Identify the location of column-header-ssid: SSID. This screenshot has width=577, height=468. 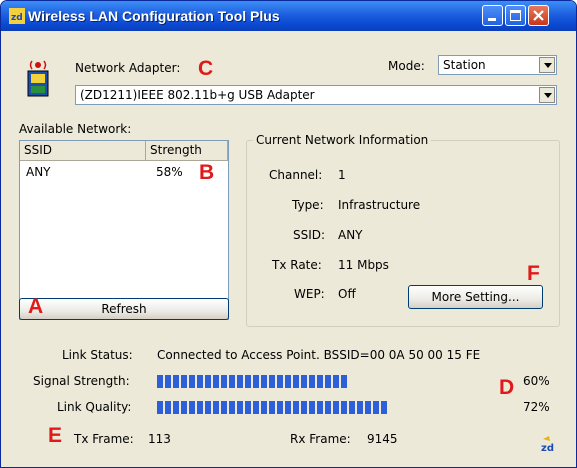
(83, 150).